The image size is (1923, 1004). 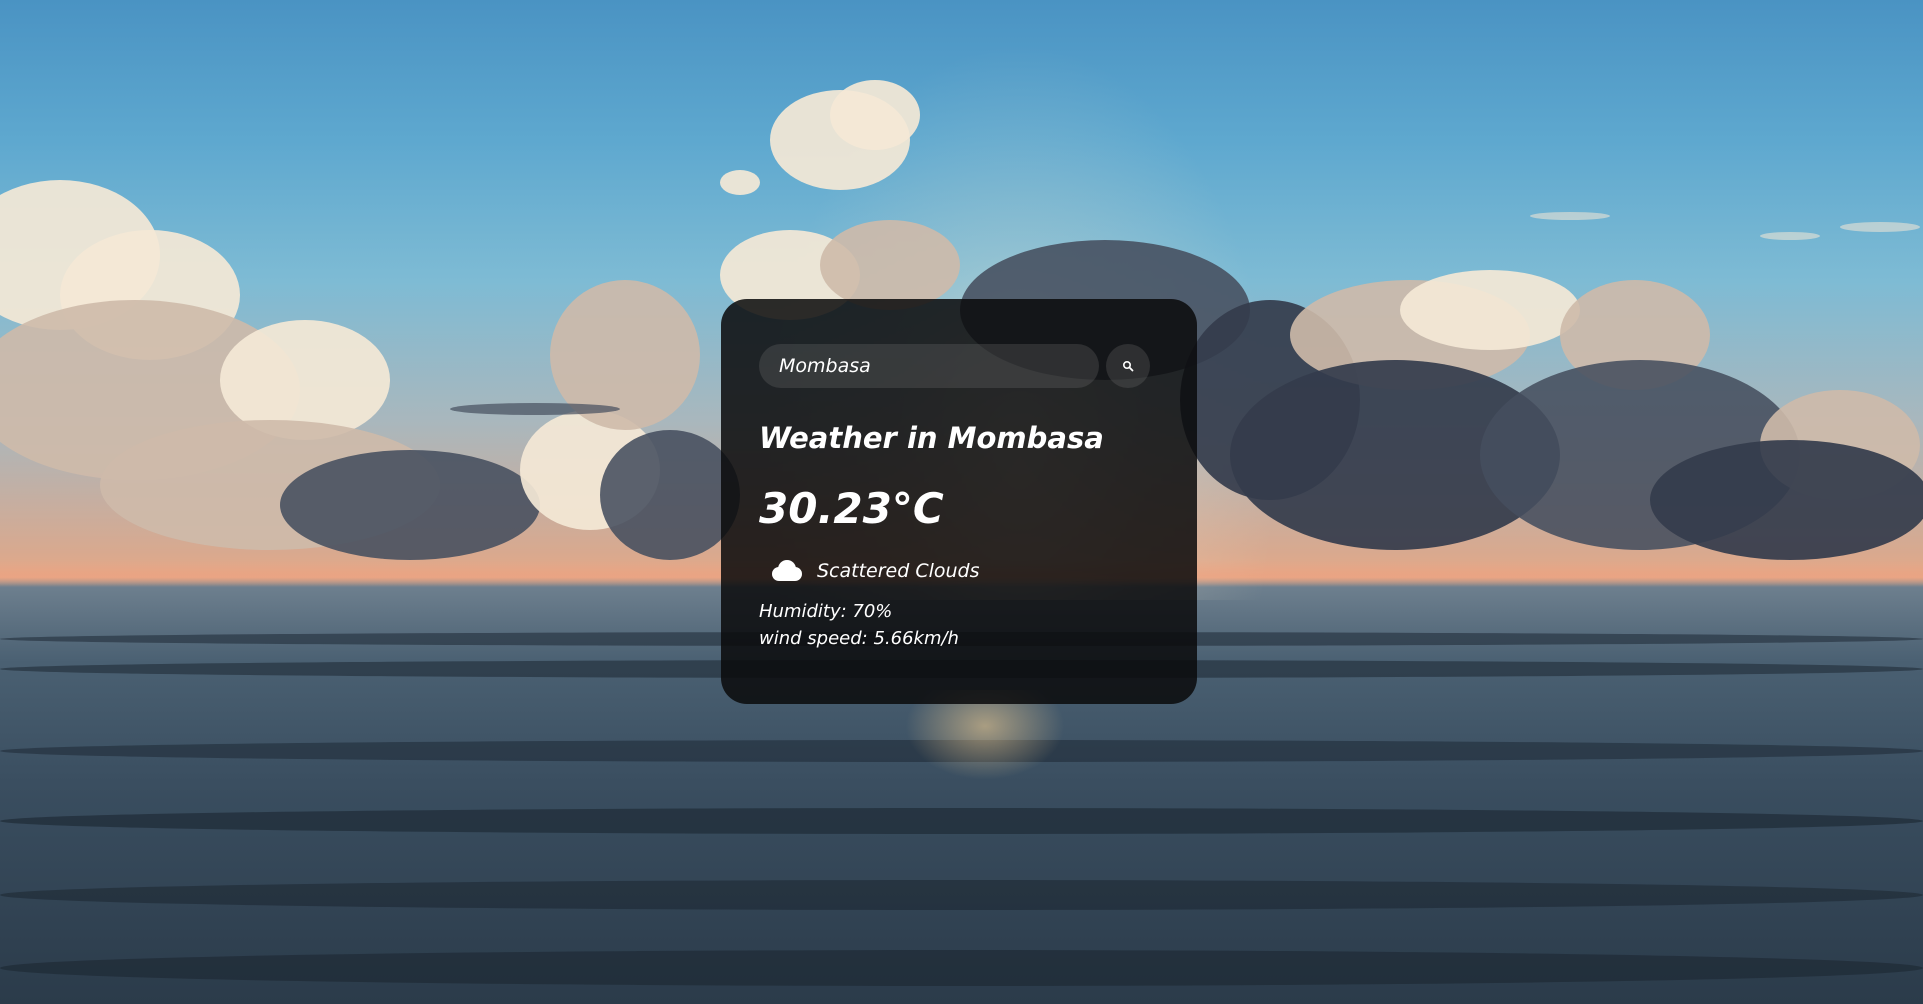 What do you see at coordinates (826, 611) in the screenshot?
I see `humidity: Humidity: 70%` at bounding box center [826, 611].